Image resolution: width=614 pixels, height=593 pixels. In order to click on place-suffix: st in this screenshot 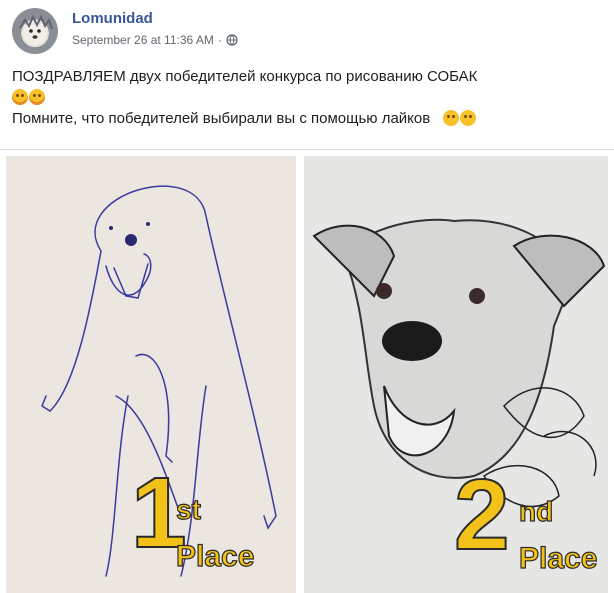, I will do `click(188, 509)`.